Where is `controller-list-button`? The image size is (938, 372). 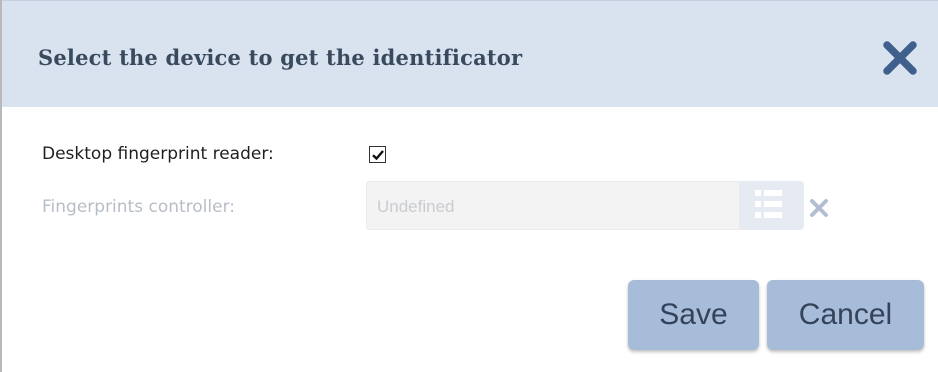
controller-list-button is located at coordinates (772, 205).